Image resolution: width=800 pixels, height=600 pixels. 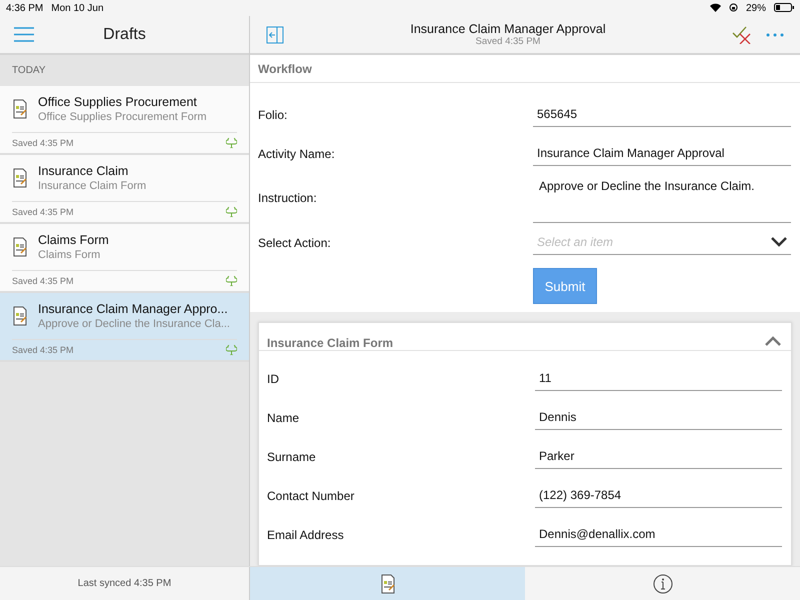 What do you see at coordinates (288, 198) in the screenshot?
I see `field-label: Instruction:` at bounding box center [288, 198].